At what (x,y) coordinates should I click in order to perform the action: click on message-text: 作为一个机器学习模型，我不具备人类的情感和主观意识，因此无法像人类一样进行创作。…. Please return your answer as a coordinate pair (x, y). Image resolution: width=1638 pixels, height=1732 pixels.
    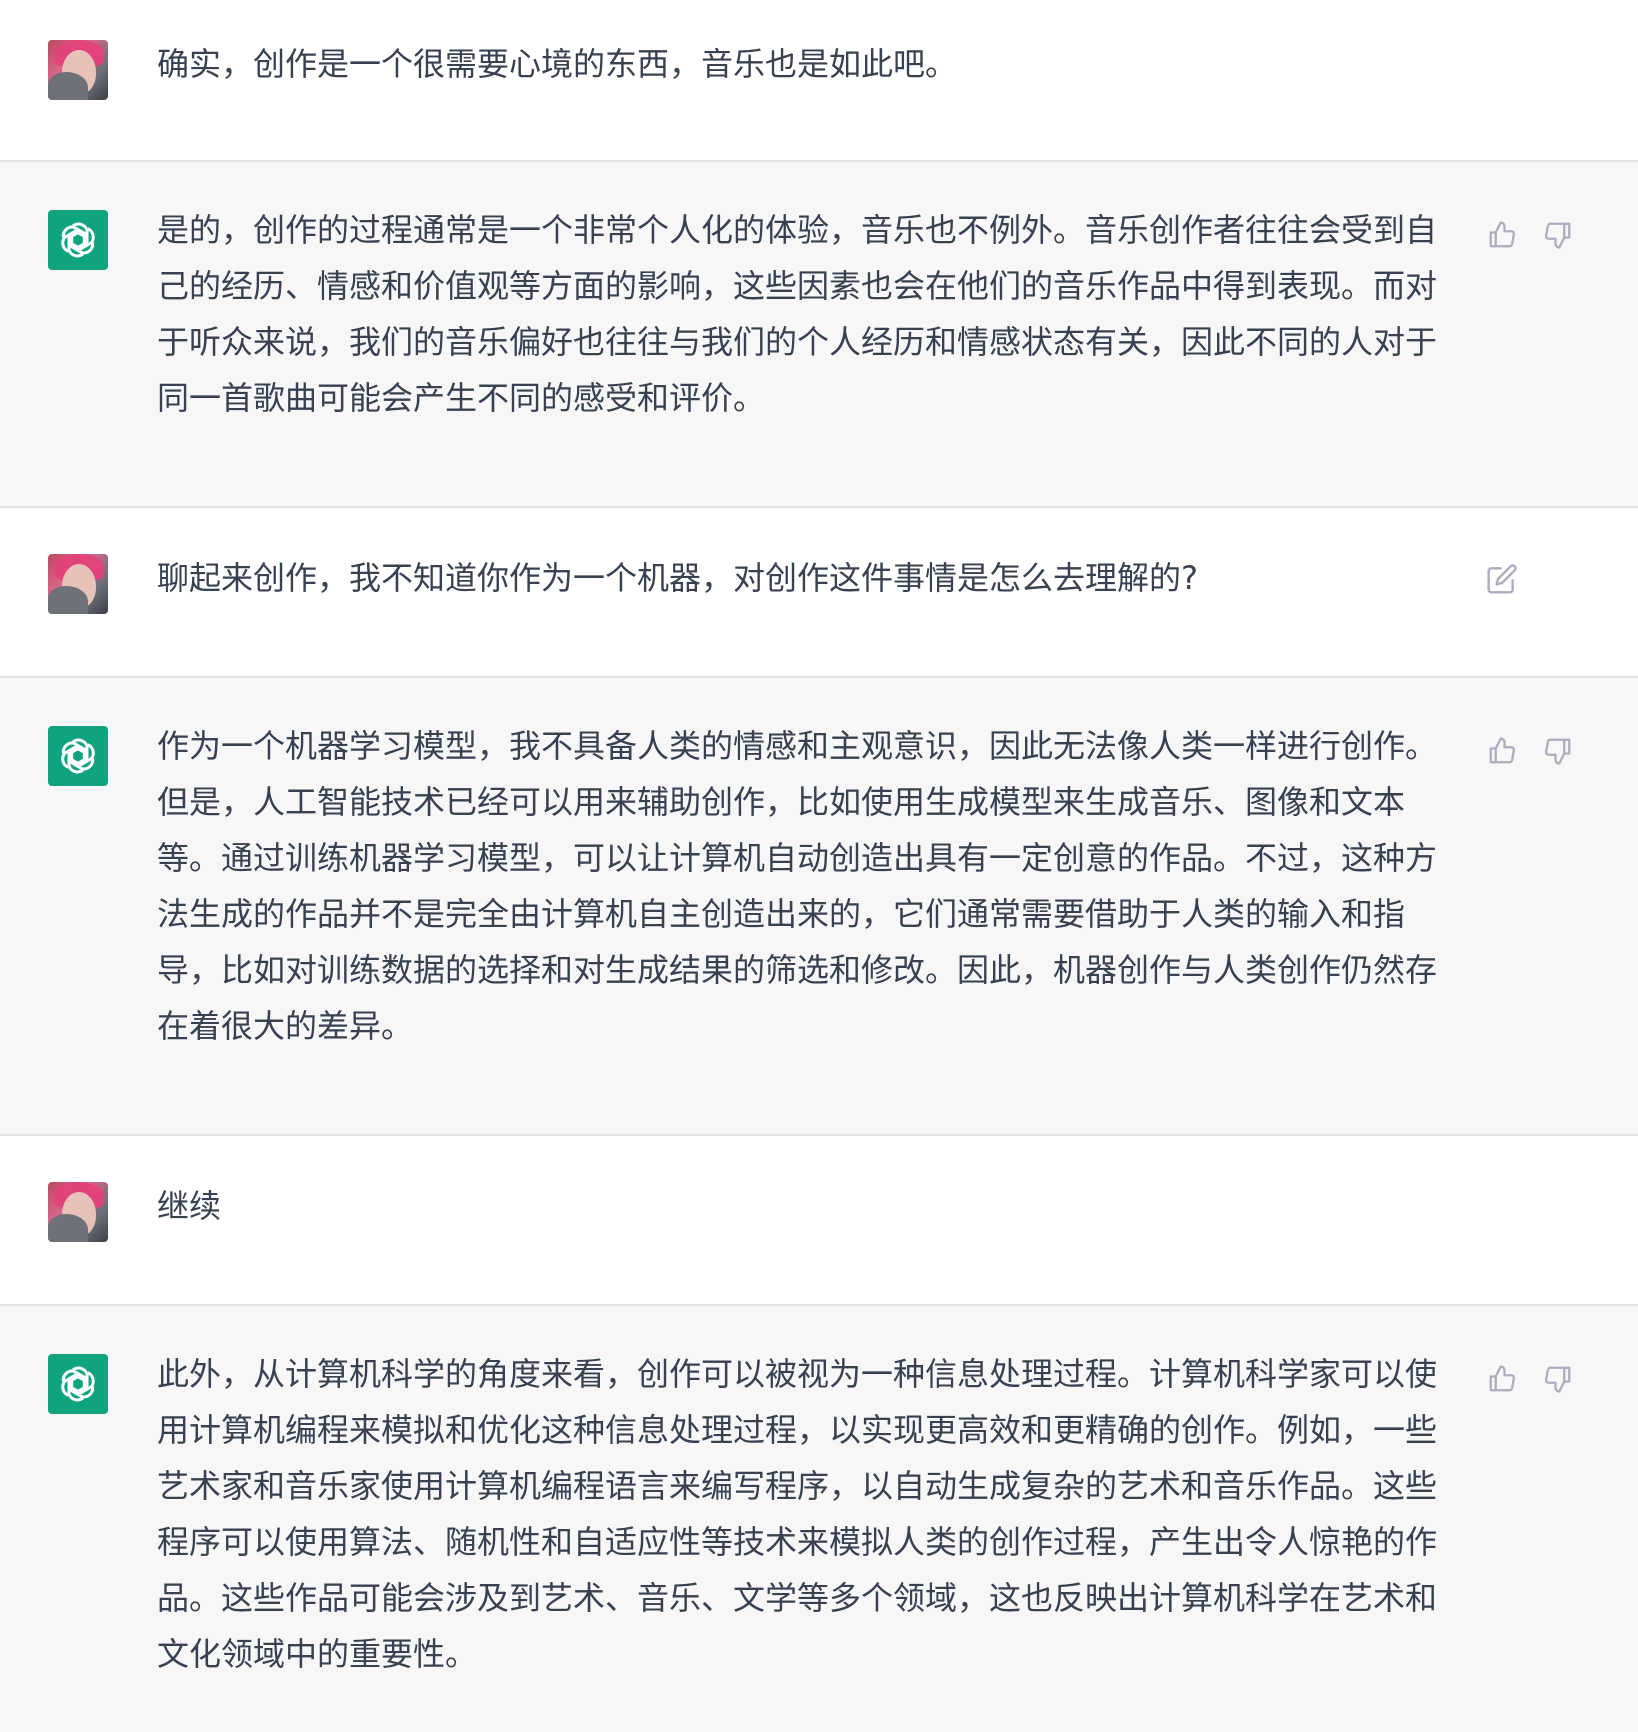
    Looking at the image, I should click on (797, 886).